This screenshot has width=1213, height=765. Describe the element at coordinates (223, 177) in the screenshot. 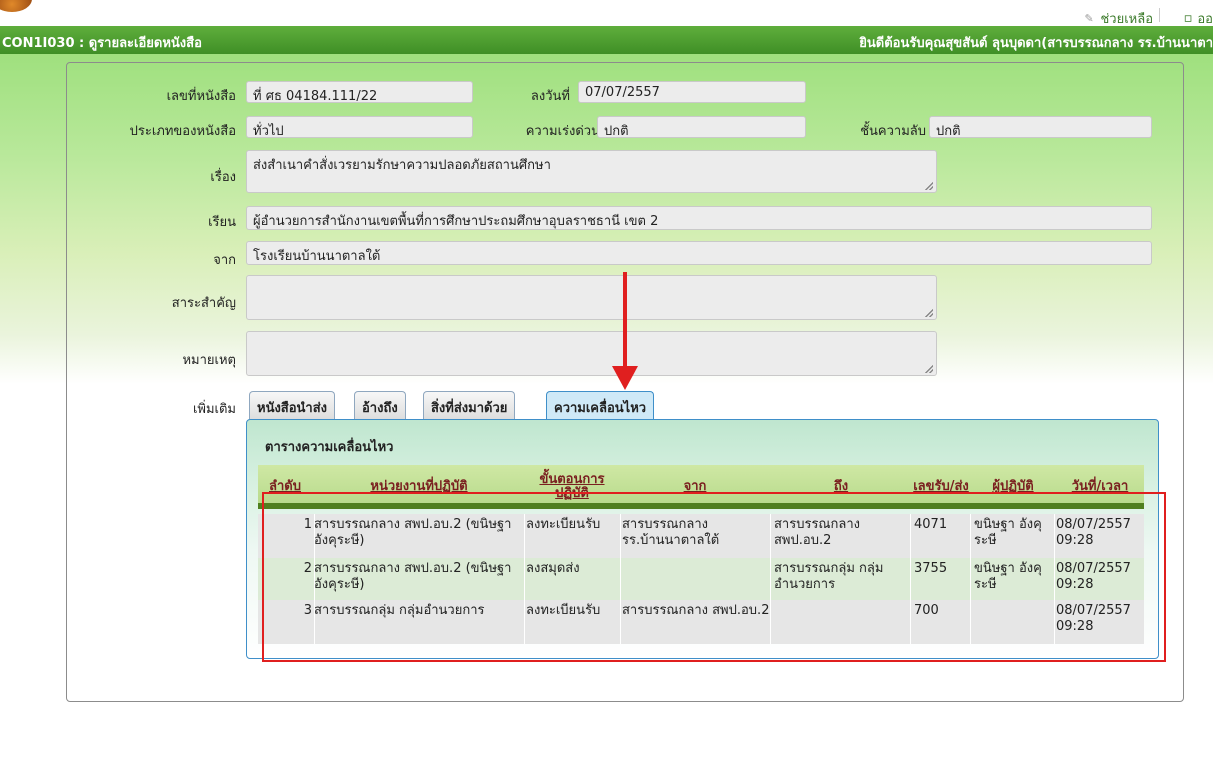

I see `subject-label: เรื่อง` at that location.